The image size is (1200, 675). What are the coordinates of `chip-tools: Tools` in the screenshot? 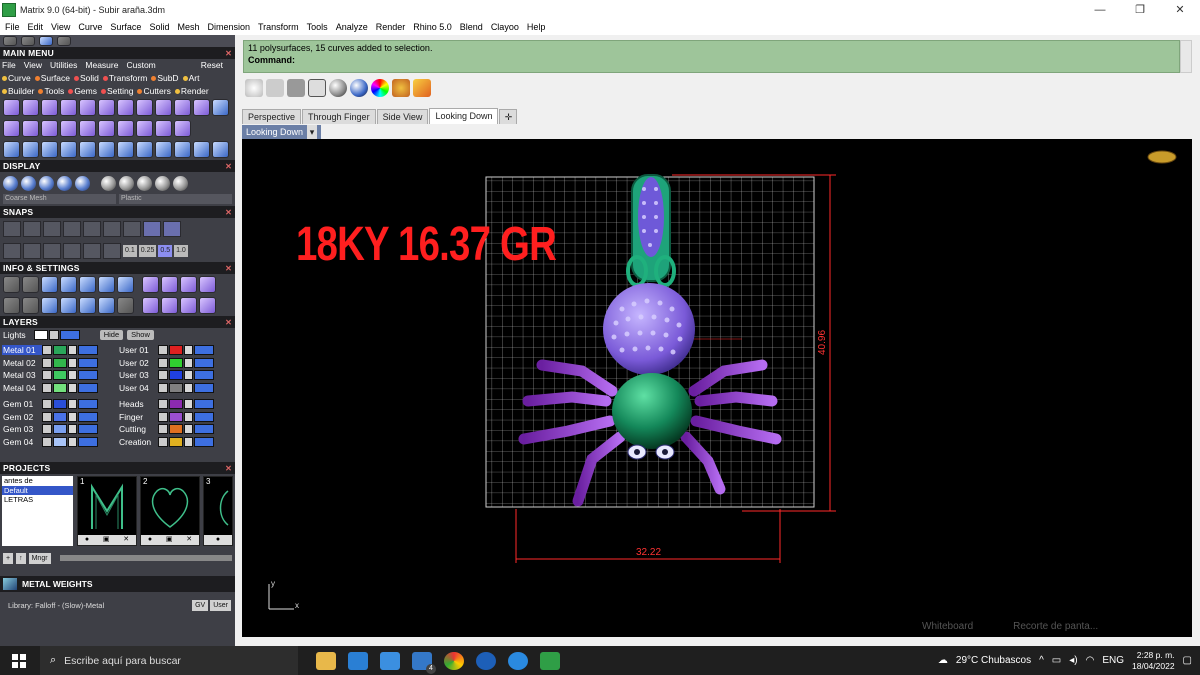 It's located at (51, 91).